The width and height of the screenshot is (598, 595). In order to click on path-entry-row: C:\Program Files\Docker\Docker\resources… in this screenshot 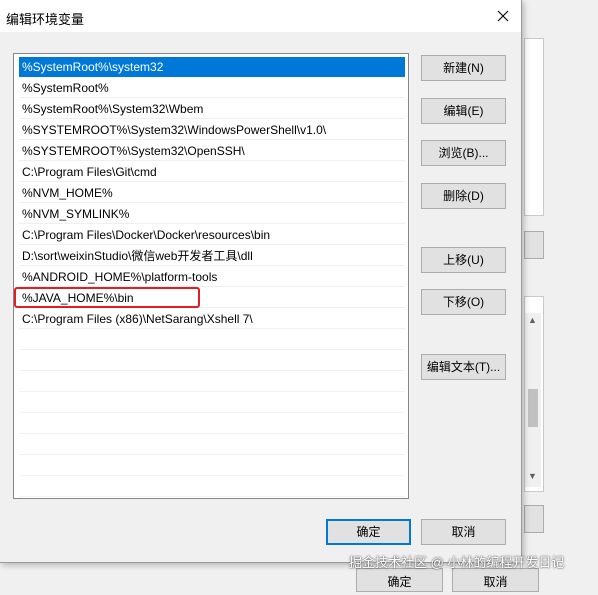, I will do `click(212, 235)`.